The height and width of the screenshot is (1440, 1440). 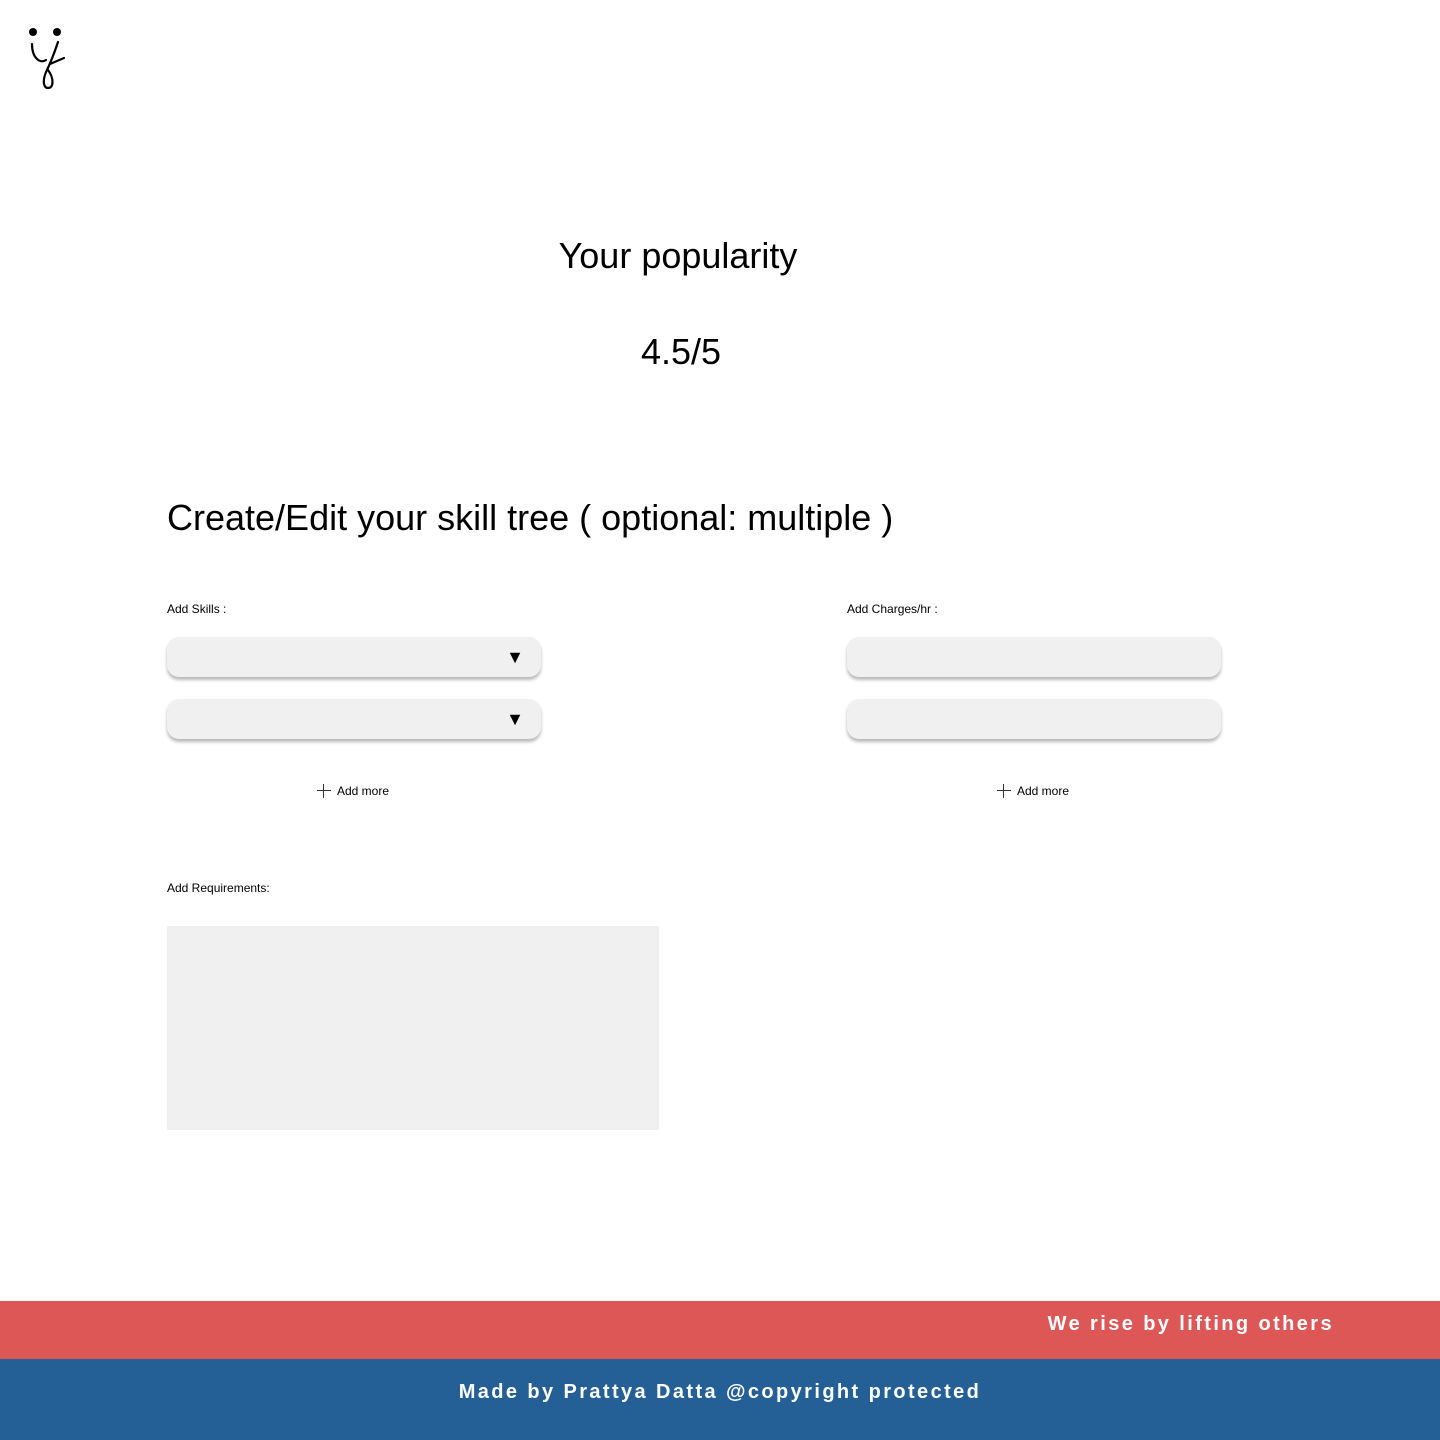 I want to click on add-more-skills-button: Add more, so click(x=353, y=791).